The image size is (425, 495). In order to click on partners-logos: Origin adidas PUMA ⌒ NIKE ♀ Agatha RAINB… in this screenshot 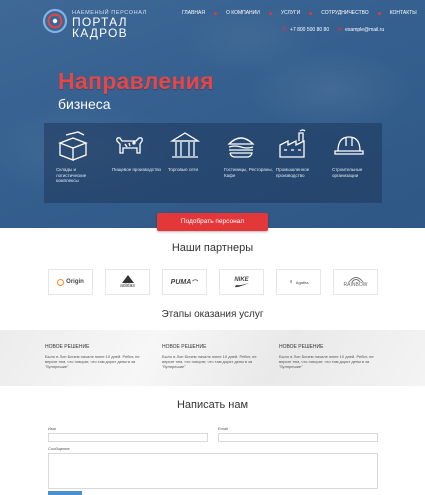, I will do `click(214, 282)`.